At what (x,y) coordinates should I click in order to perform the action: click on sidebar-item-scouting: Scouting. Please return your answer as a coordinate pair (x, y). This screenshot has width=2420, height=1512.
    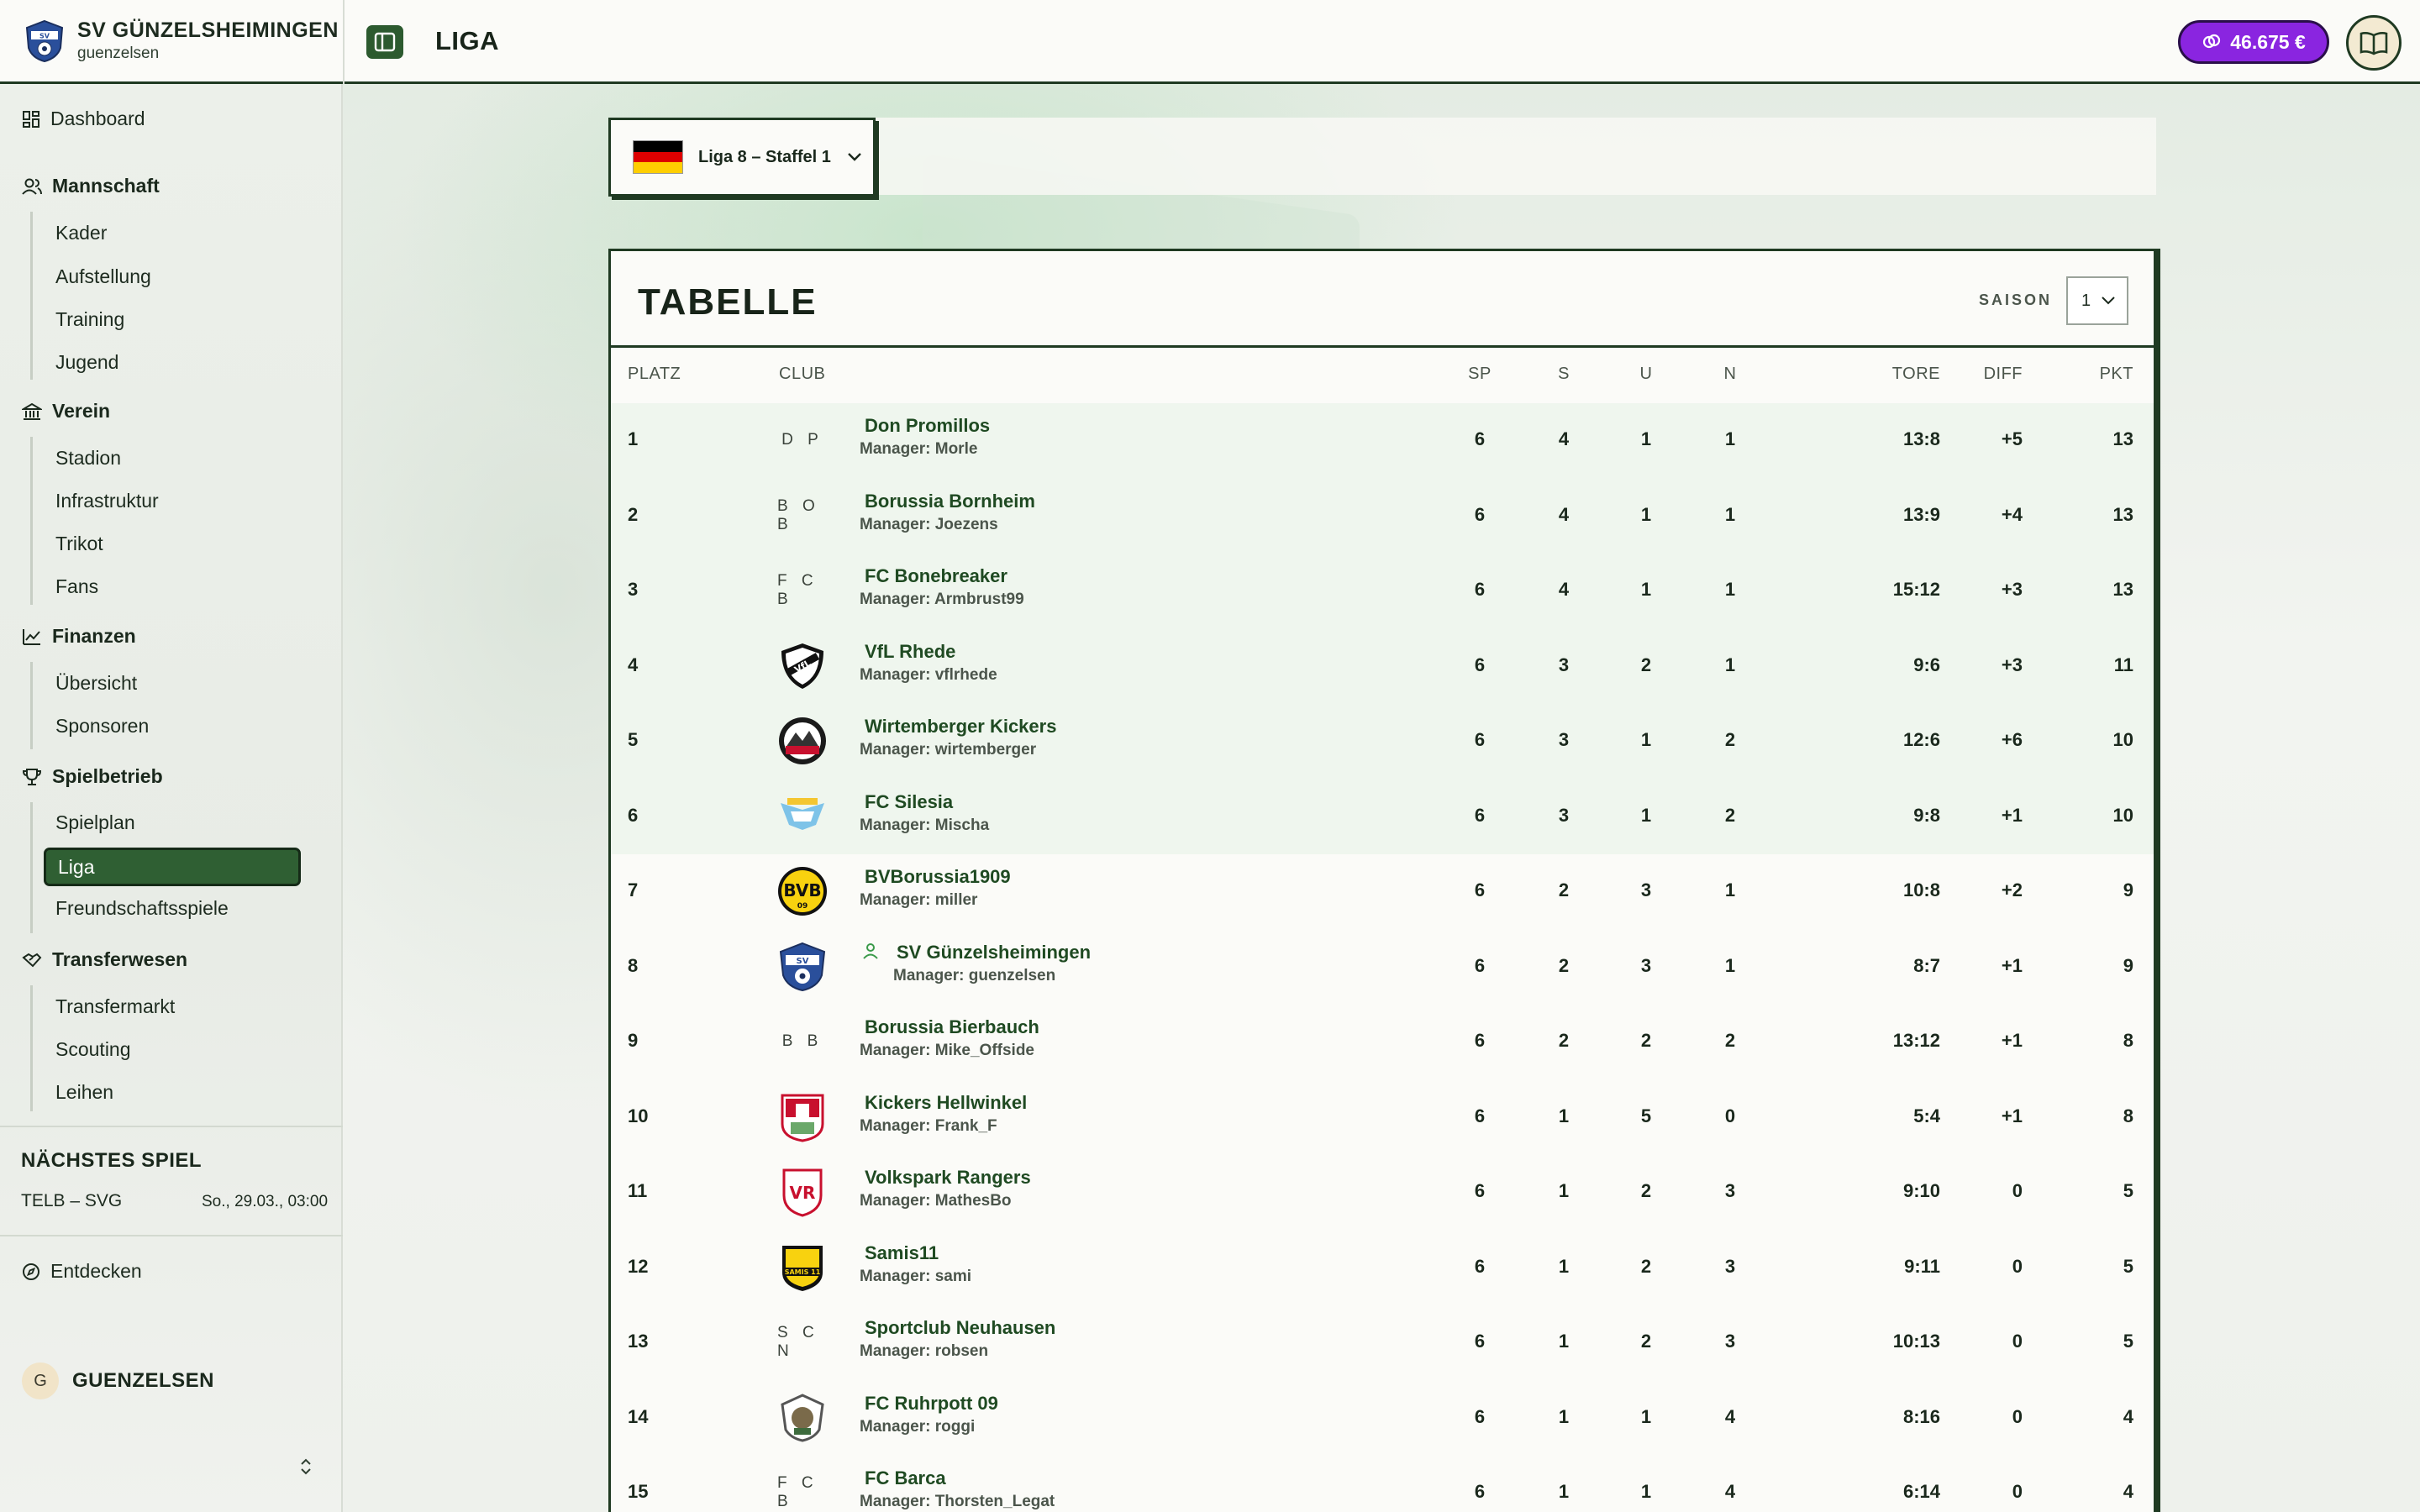
    Looking at the image, I should click on (93, 1049).